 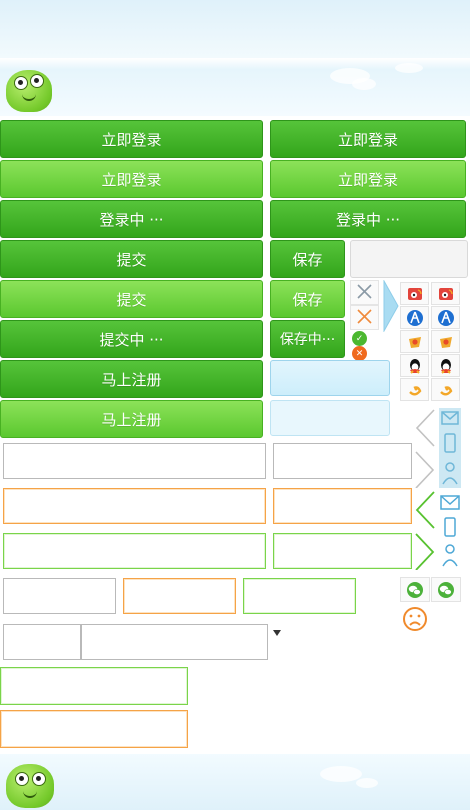 I want to click on text-input-small-green, so click(x=342, y=551).